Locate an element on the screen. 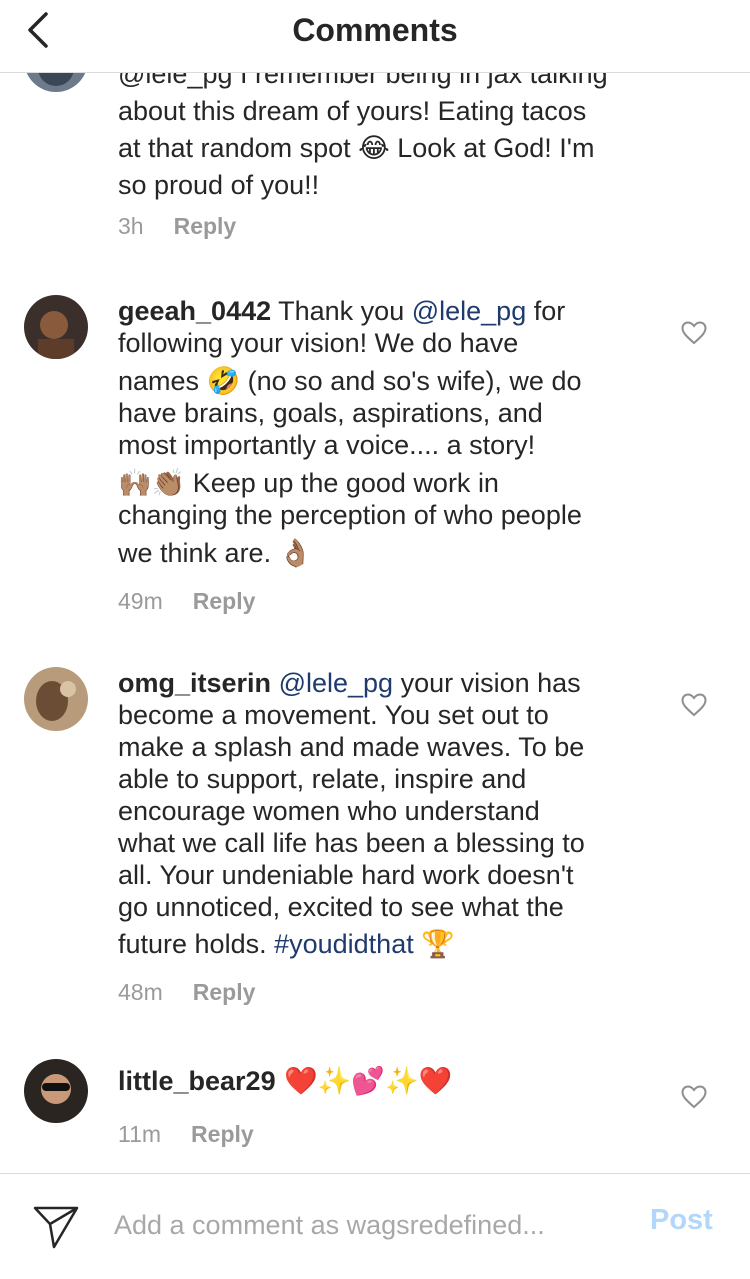 This screenshot has height=1279, width=750. comment-line: have brains, goals, aspirations, and is located at coordinates (330, 413).